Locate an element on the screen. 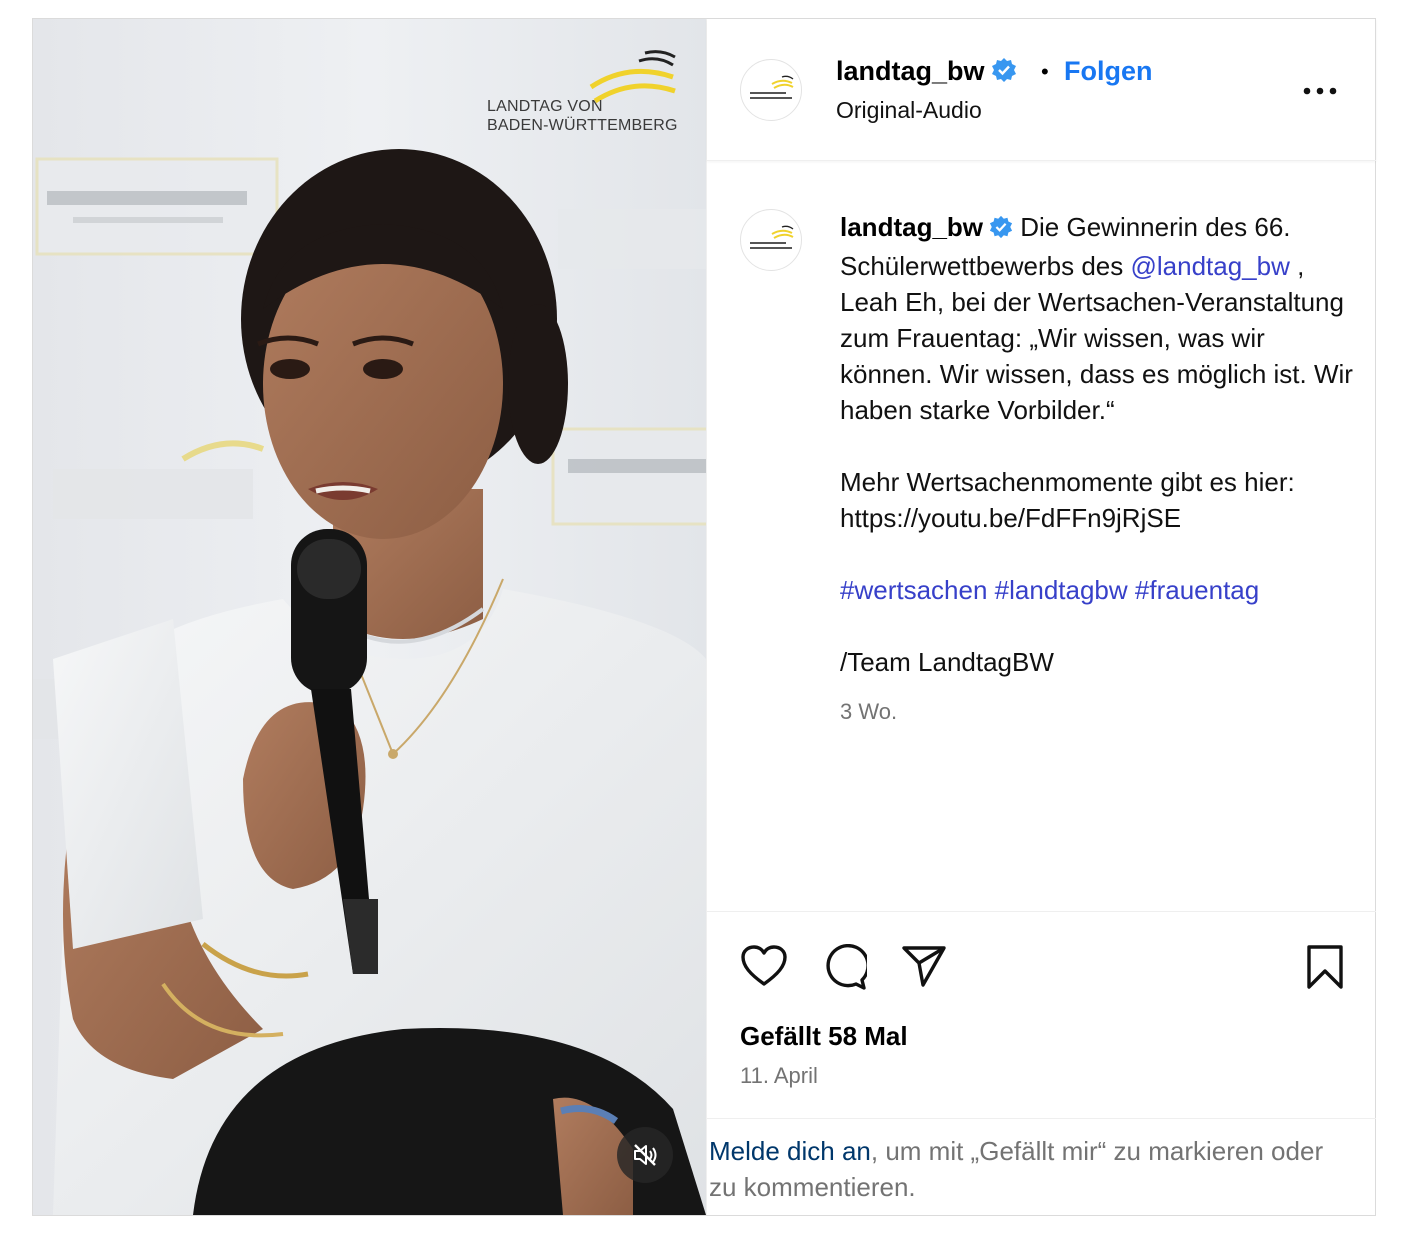 This screenshot has width=1422, height=1249. comment-icon is located at coordinates (848, 966).